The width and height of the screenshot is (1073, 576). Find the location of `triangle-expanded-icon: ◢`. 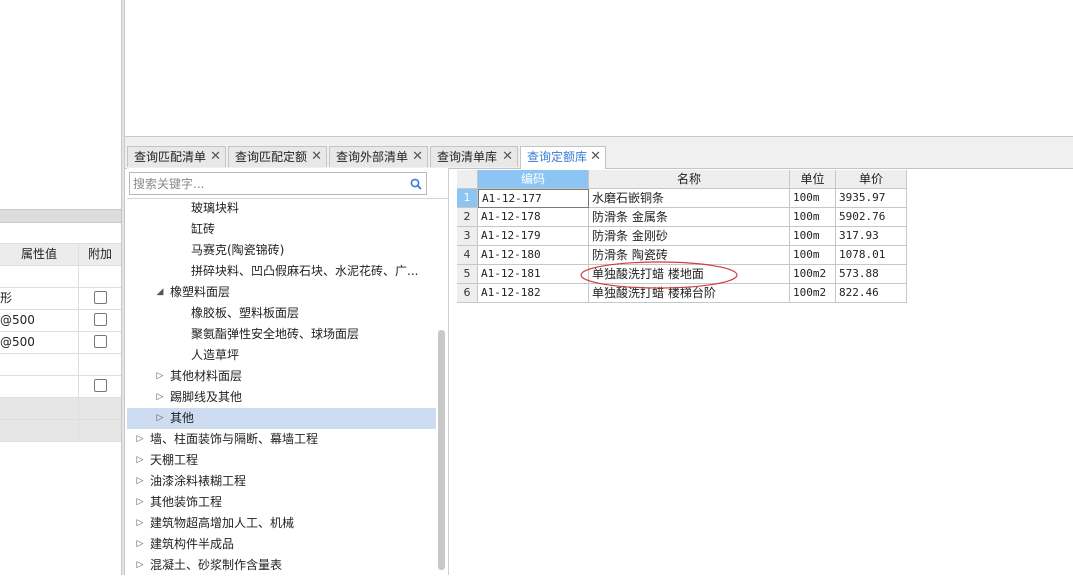

triangle-expanded-icon: ◢ is located at coordinates (160, 292).